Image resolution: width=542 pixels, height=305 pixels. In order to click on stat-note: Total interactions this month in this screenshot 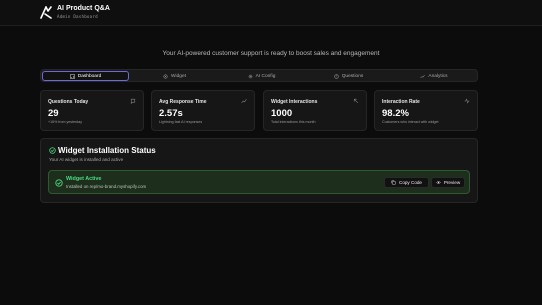, I will do `click(293, 122)`.